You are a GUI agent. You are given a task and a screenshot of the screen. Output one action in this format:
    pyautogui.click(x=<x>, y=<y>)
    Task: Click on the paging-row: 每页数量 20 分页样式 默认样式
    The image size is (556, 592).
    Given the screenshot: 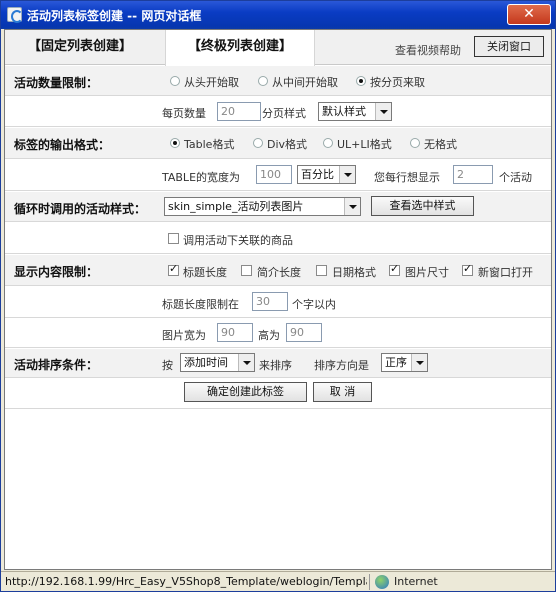 What is the action you would take?
    pyautogui.click(x=278, y=112)
    